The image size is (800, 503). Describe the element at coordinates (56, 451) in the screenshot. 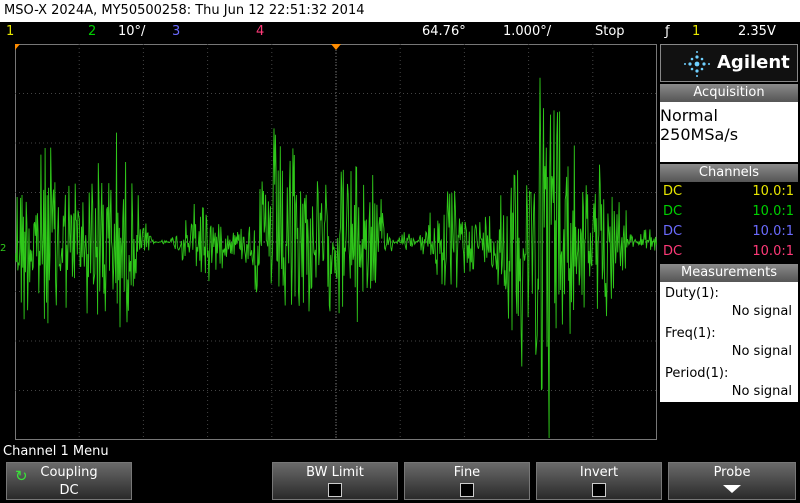

I see `menu-title: Channel 1 Menu` at that location.